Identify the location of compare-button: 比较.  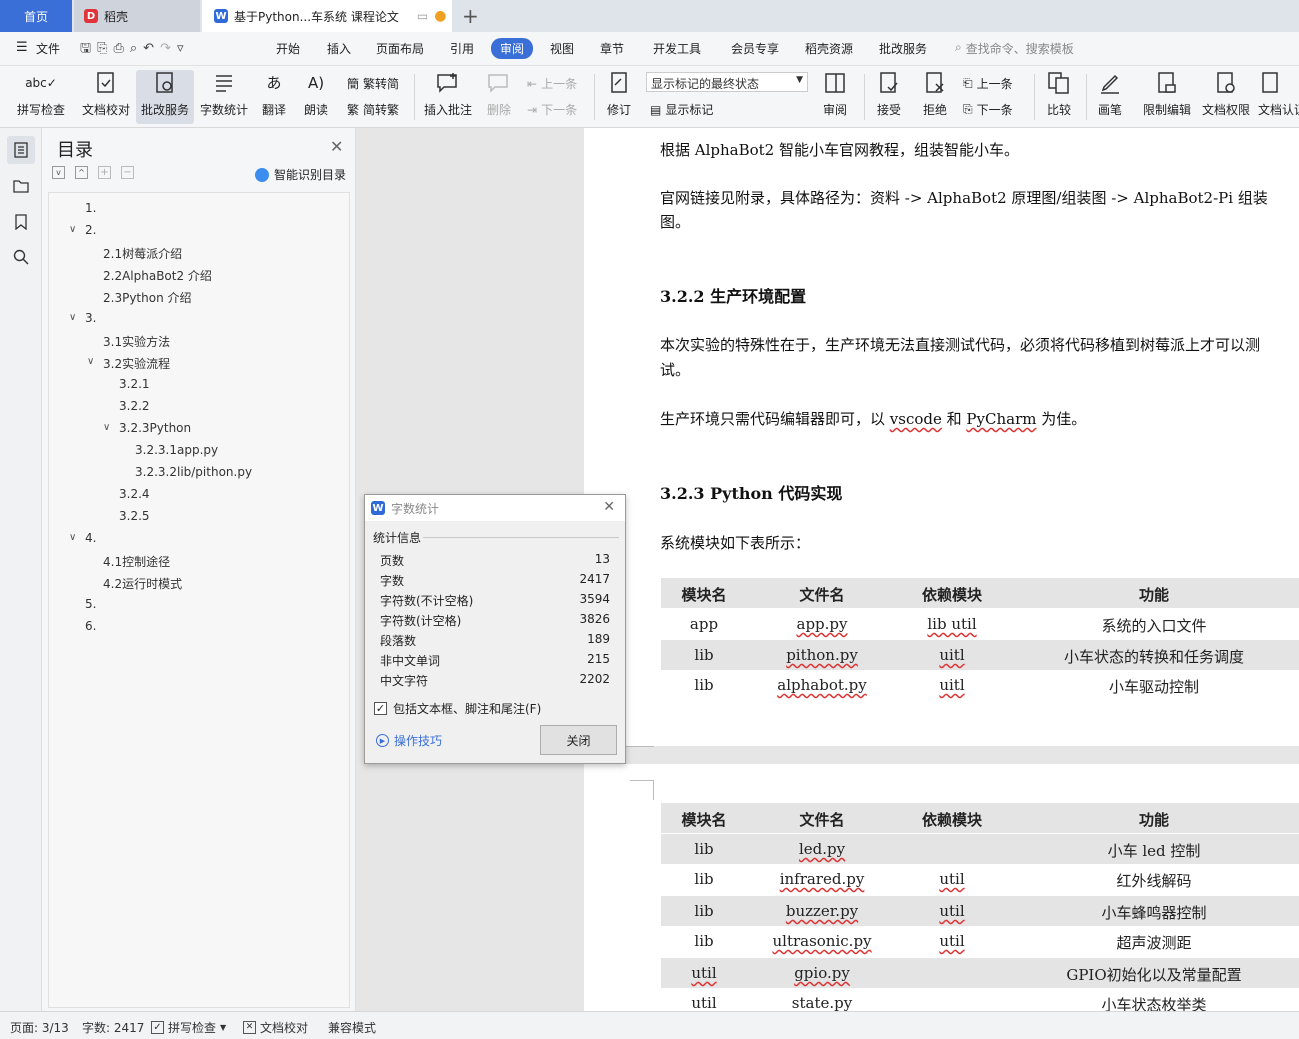
(1059, 97).